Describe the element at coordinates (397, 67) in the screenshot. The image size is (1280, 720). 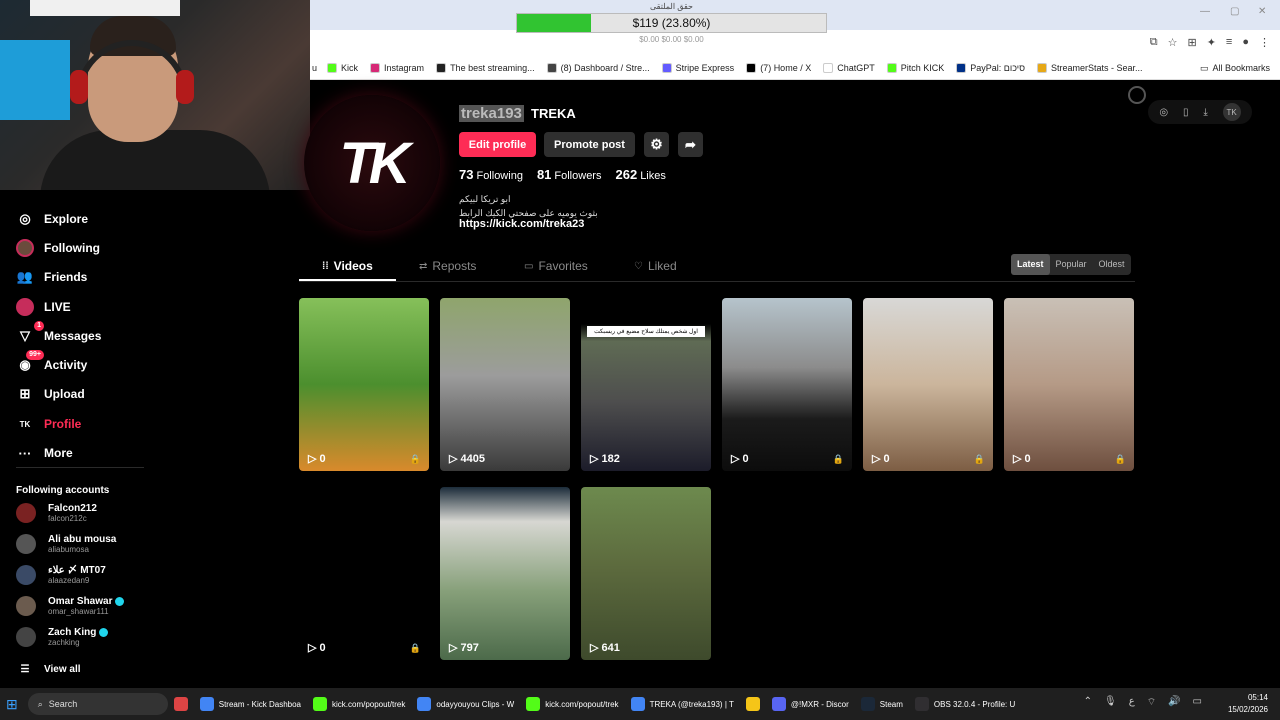
I see `bookmark-item: Instagram` at that location.